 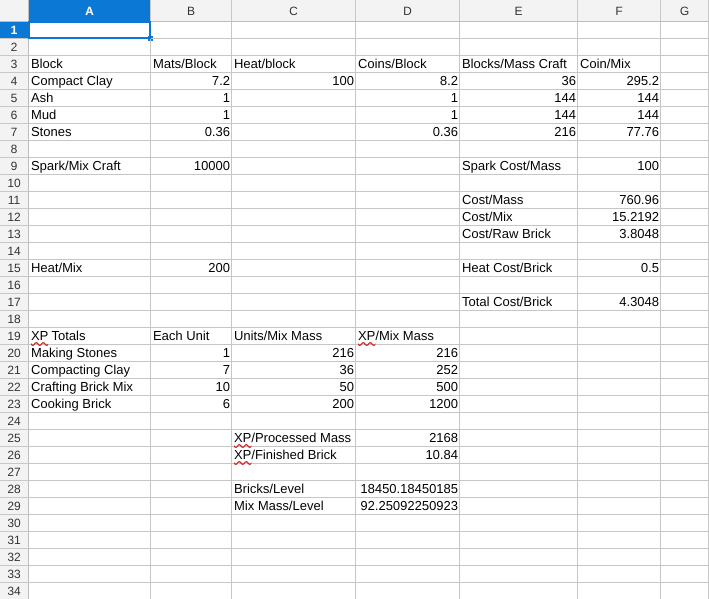 What do you see at coordinates (294, 370) in the screenshot?
I see `table-cell: 36` at bounding box center [294, 370].